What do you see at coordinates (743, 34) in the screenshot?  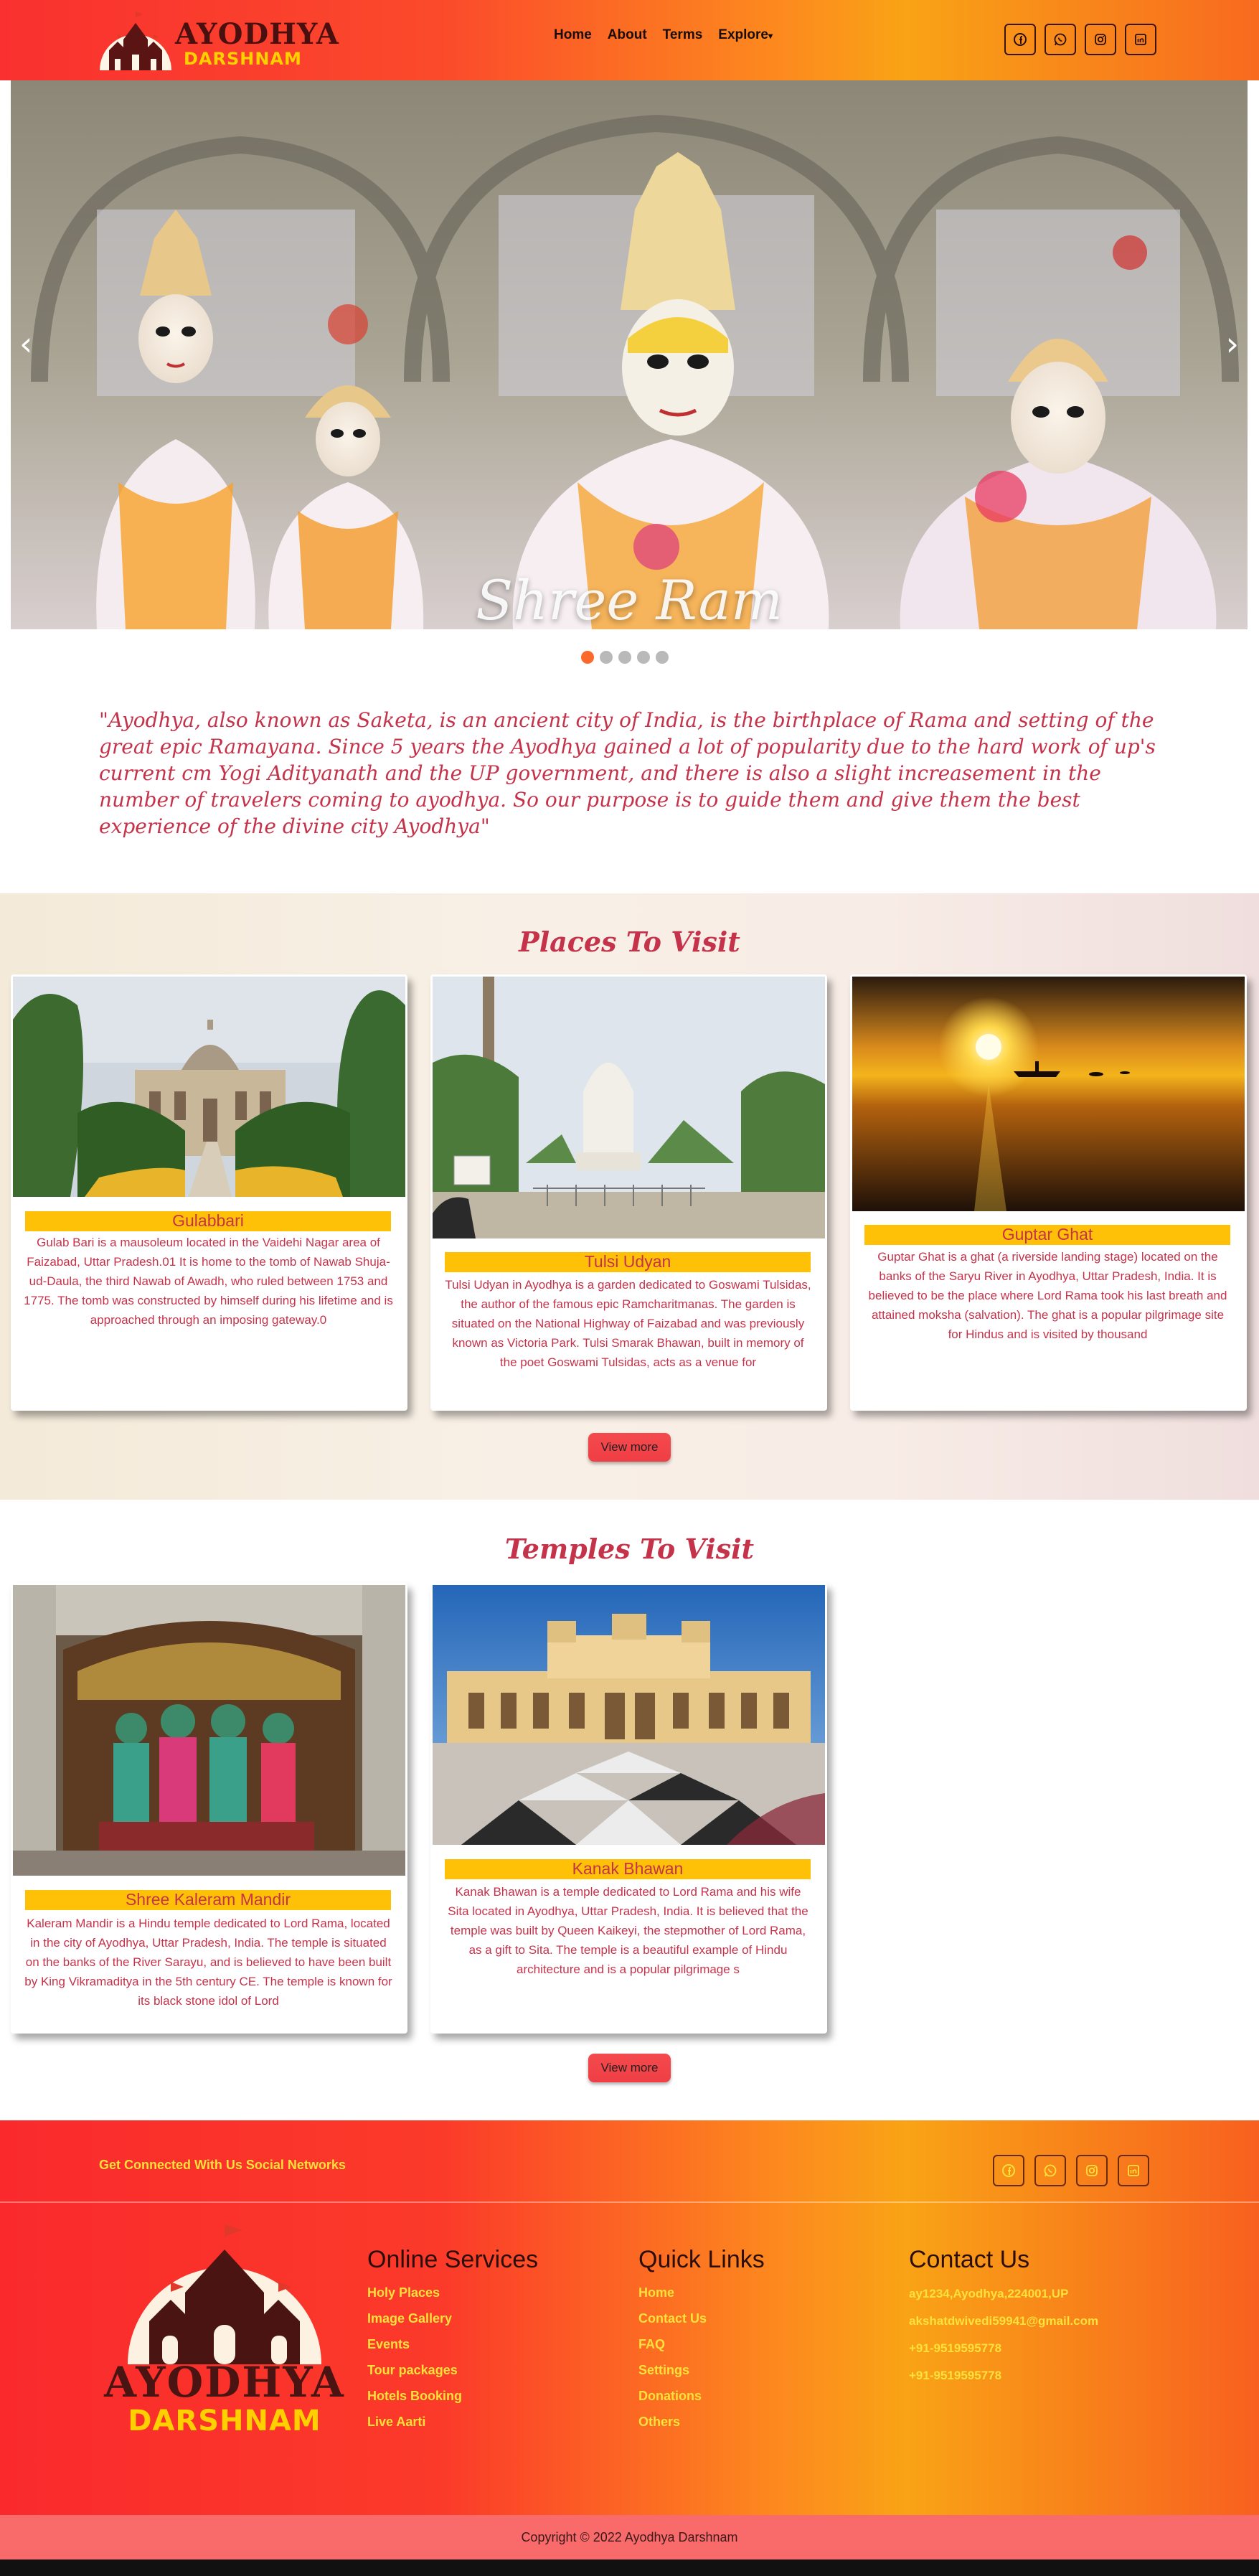 I see `nav-explore-label: Explore` at bounding box center [743, 34].